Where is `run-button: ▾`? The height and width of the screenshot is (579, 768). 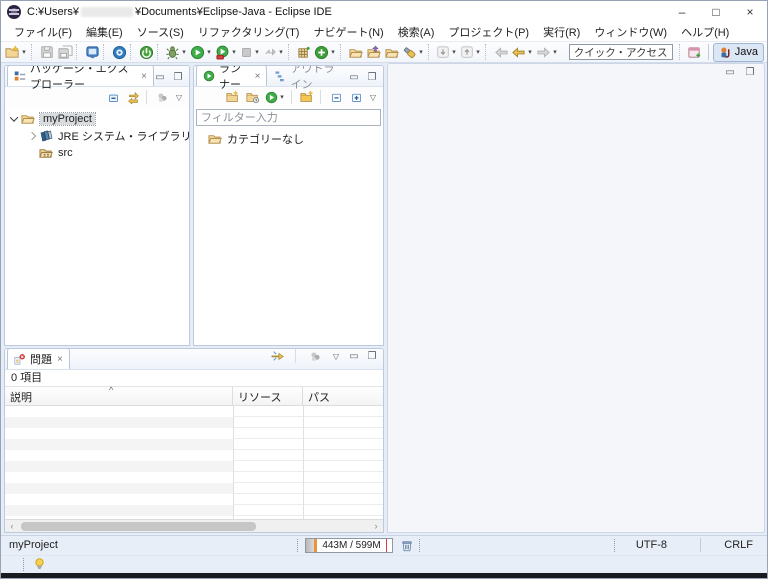
run-button: ▾ is located at coordinates (201, 52).